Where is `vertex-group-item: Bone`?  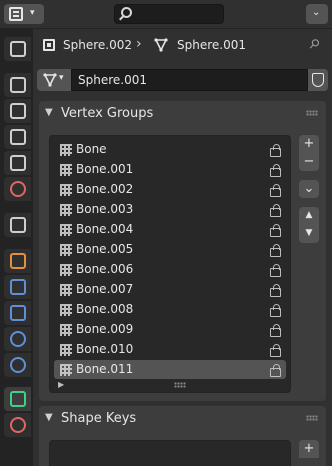
vertex-group-item: Bone is located at coordinates (170, 149).